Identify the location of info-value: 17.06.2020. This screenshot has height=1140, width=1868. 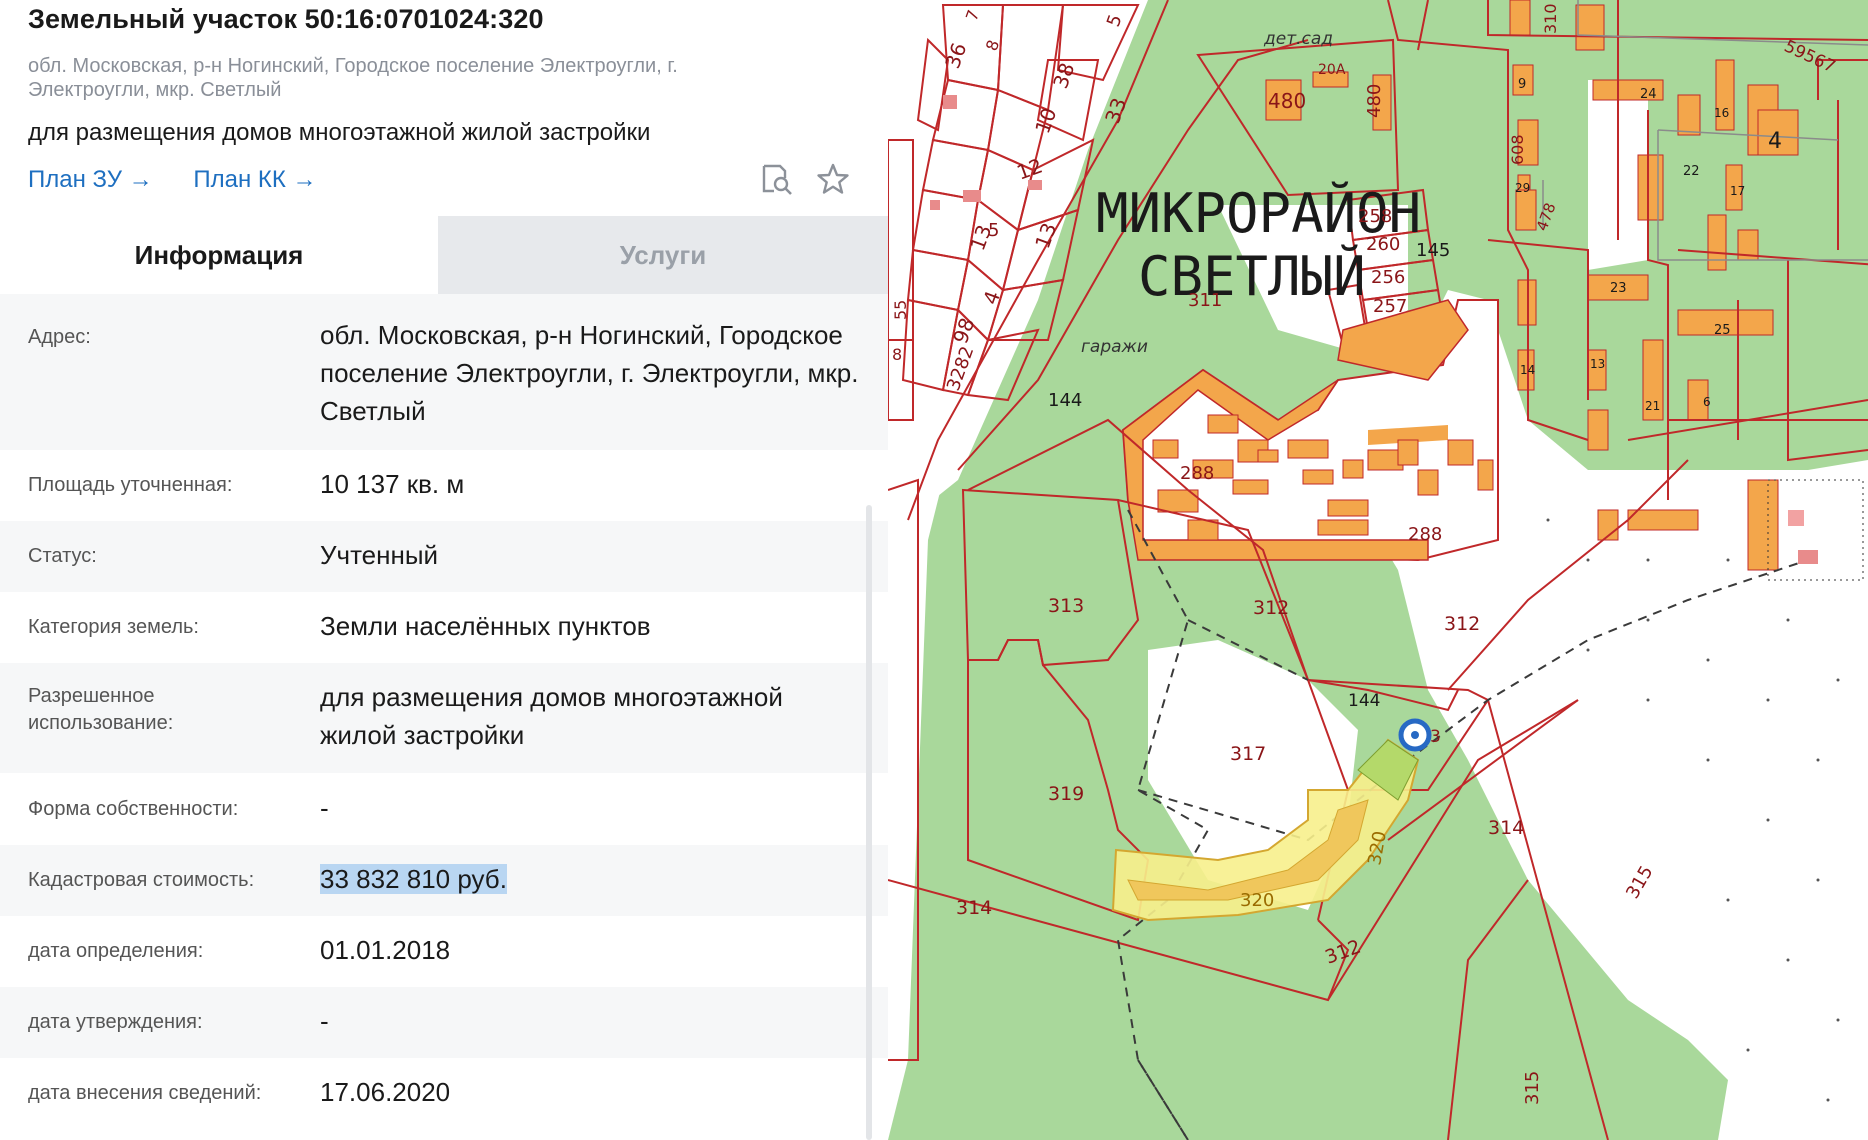
(385, 1092).